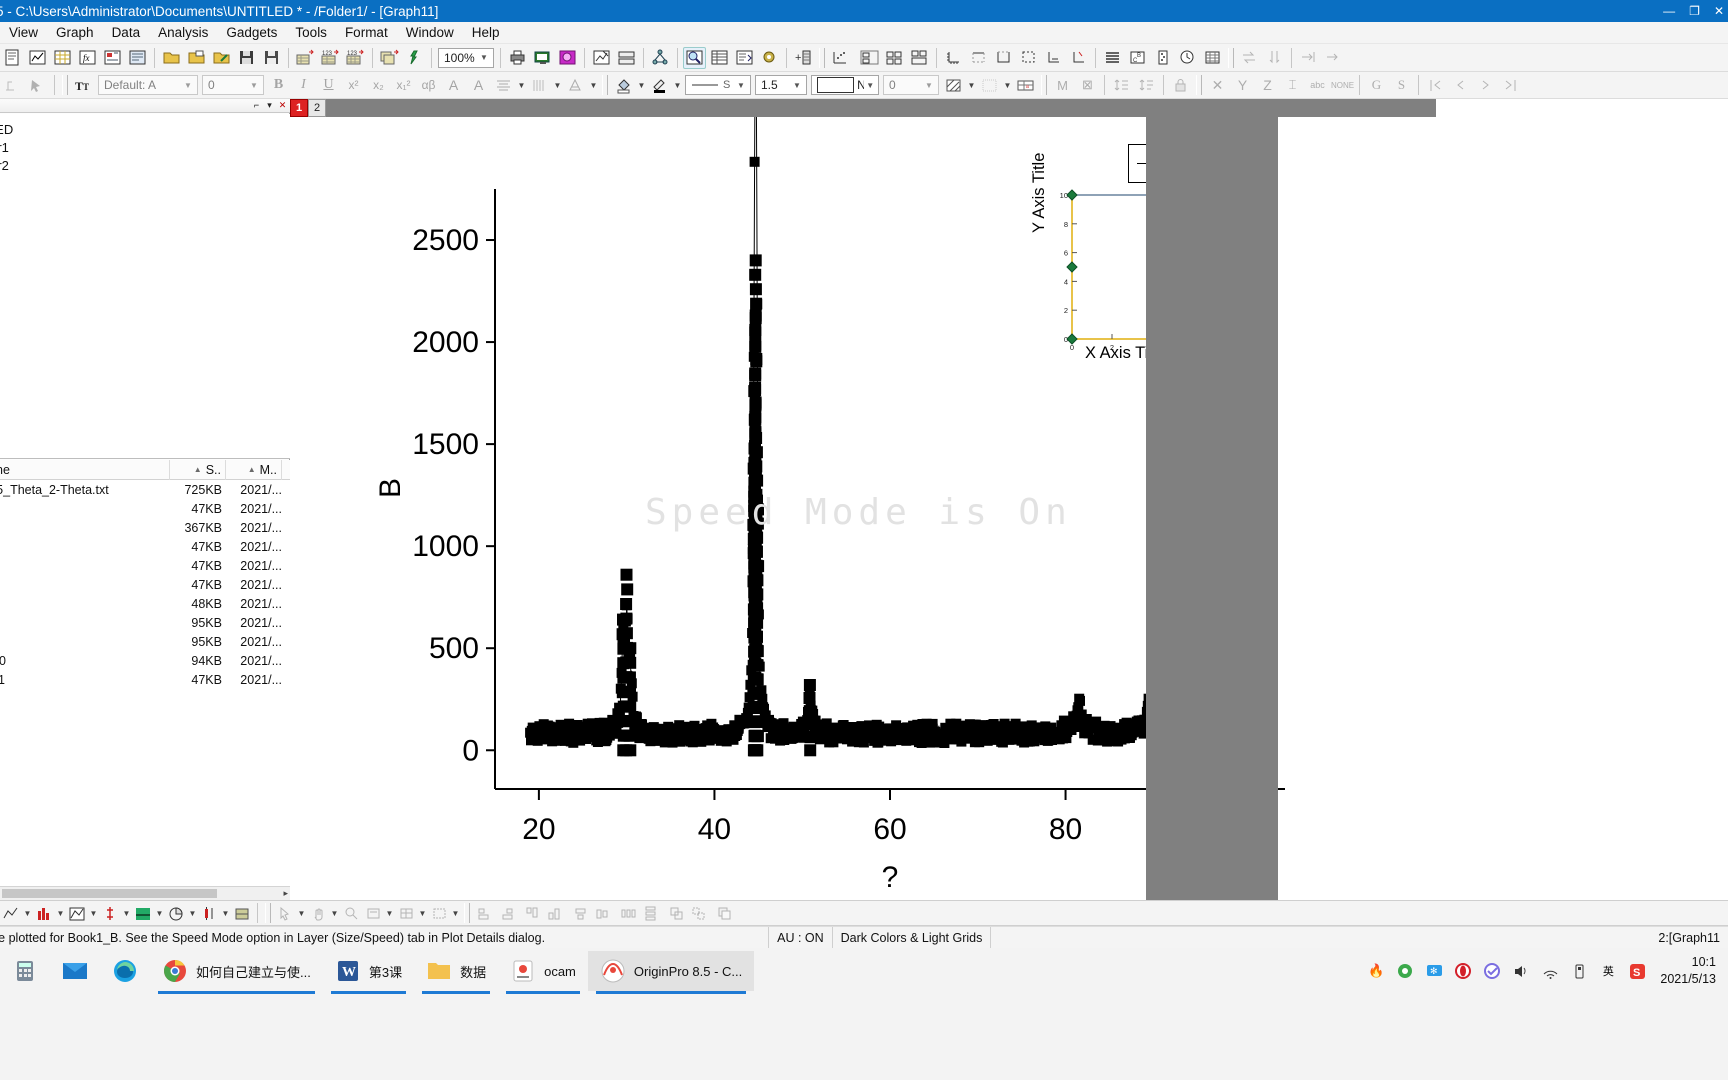 Image resolution: width=1728 pixels, height=1080 pixels. I want to click on wifi-icon, so click(1550, 971).